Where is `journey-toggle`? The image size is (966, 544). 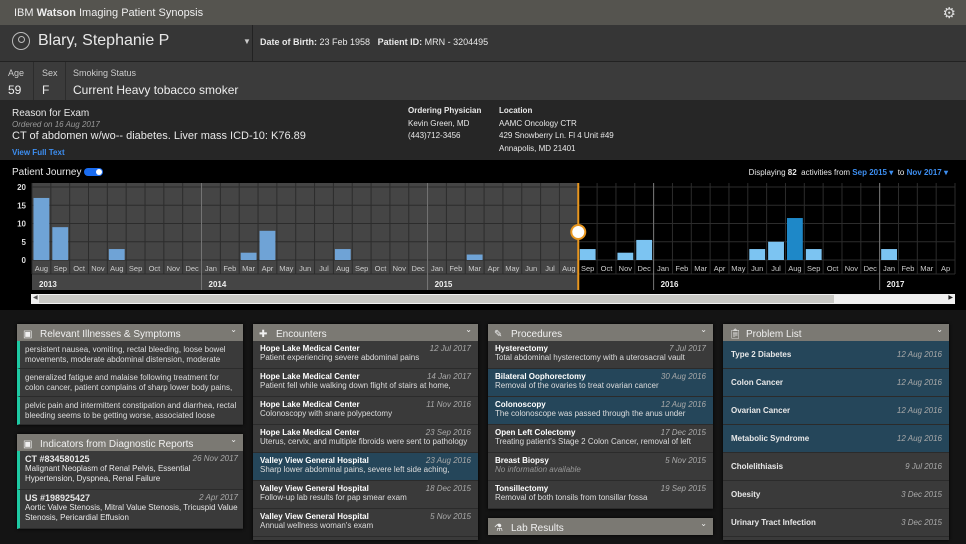
journey-toggle is located at coordinates (93, 172).